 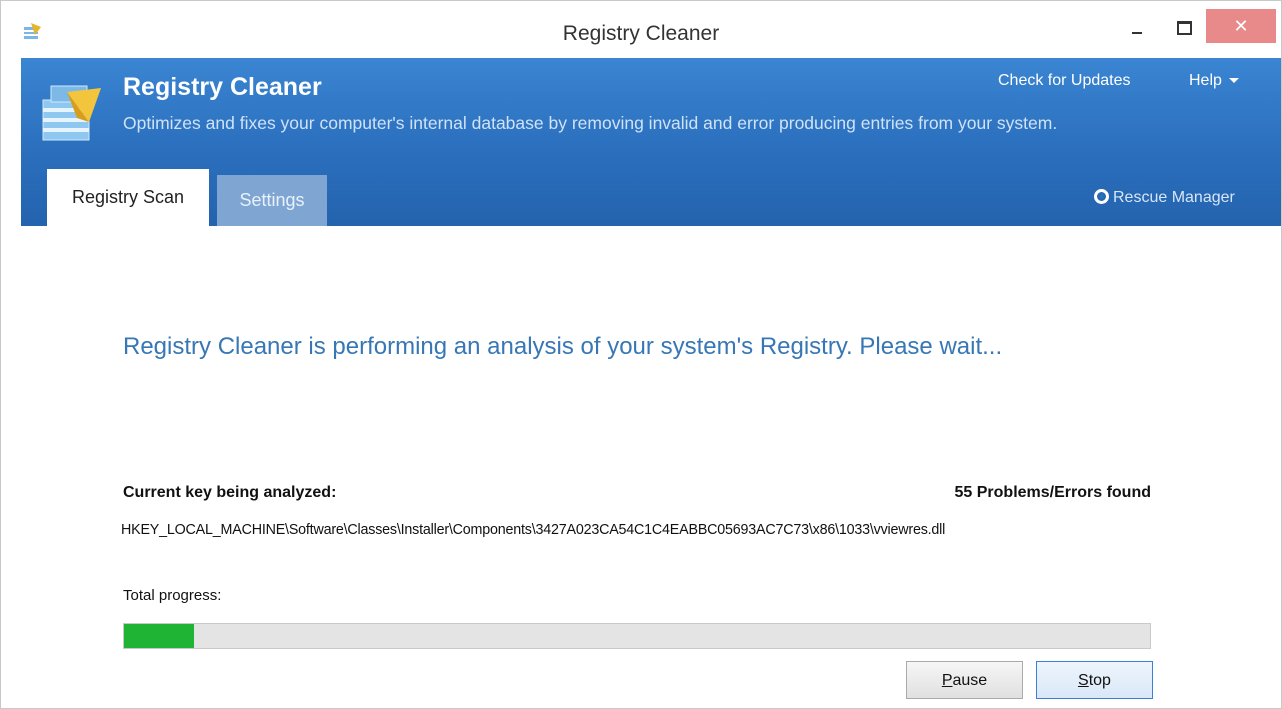 I want to click on rescue-manager-link: Rescue Manager, so click(x=1164, y=198).